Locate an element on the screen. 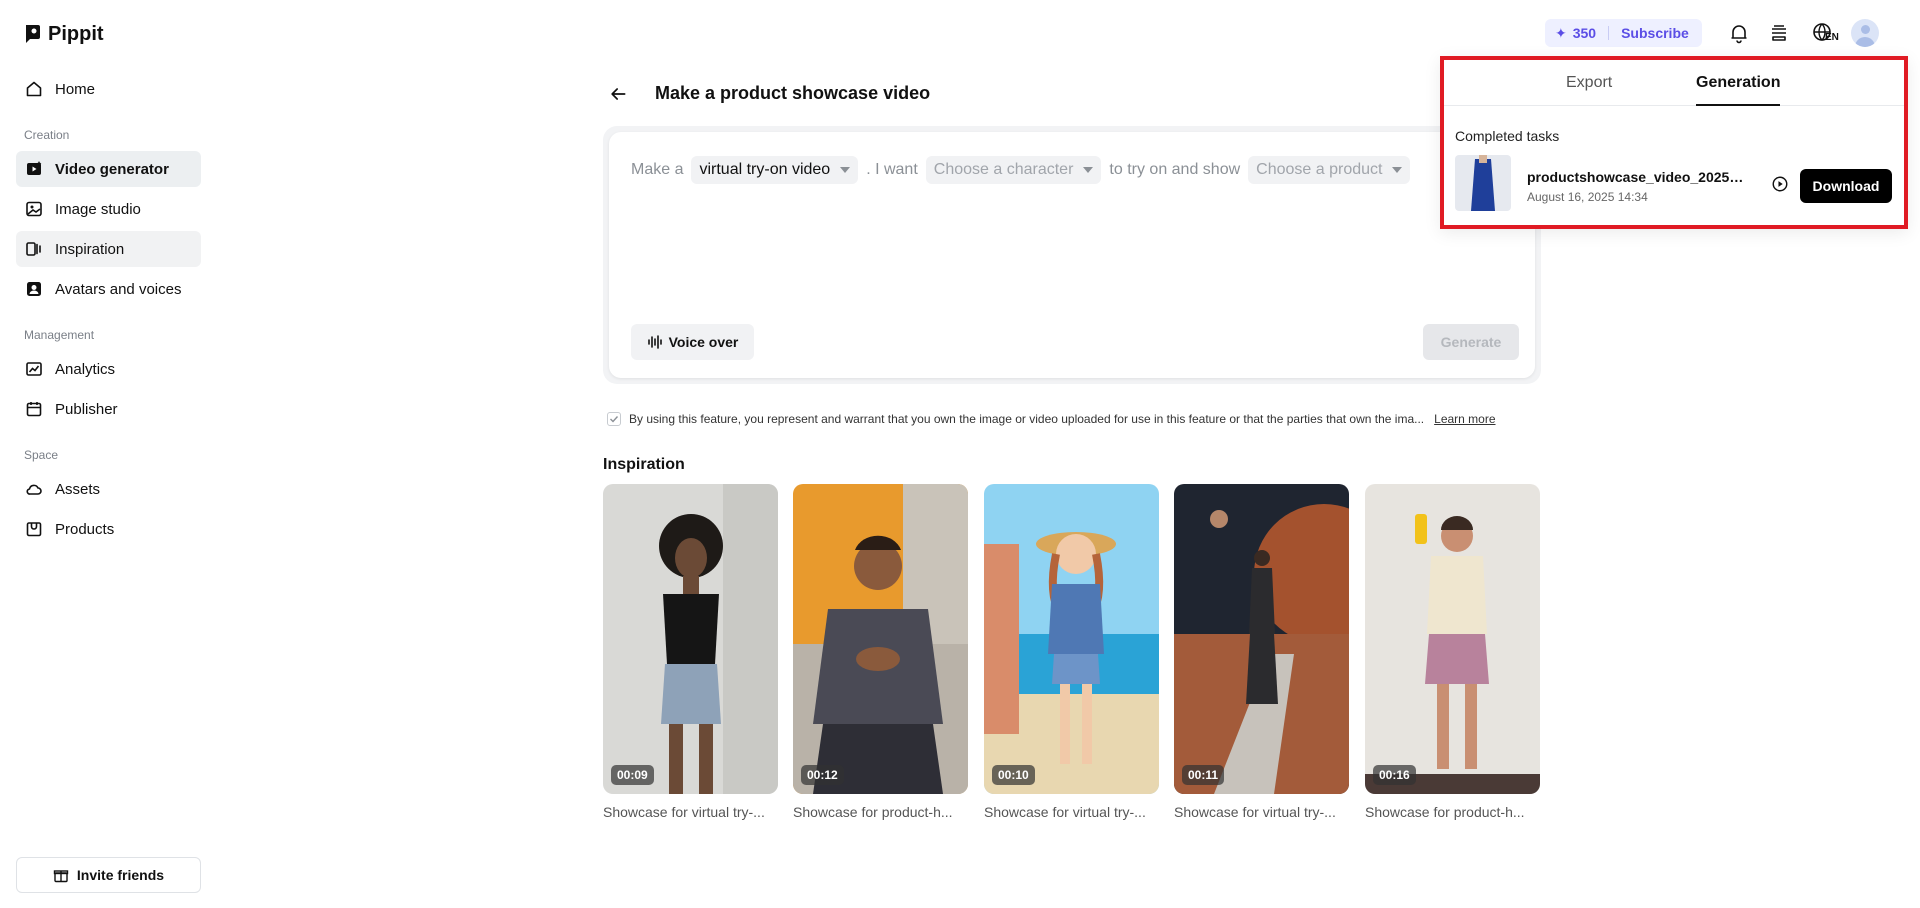 This screenshot has height=908, width=1920. popover-tabs: Export Generation is located at coordinates (1674, 83).